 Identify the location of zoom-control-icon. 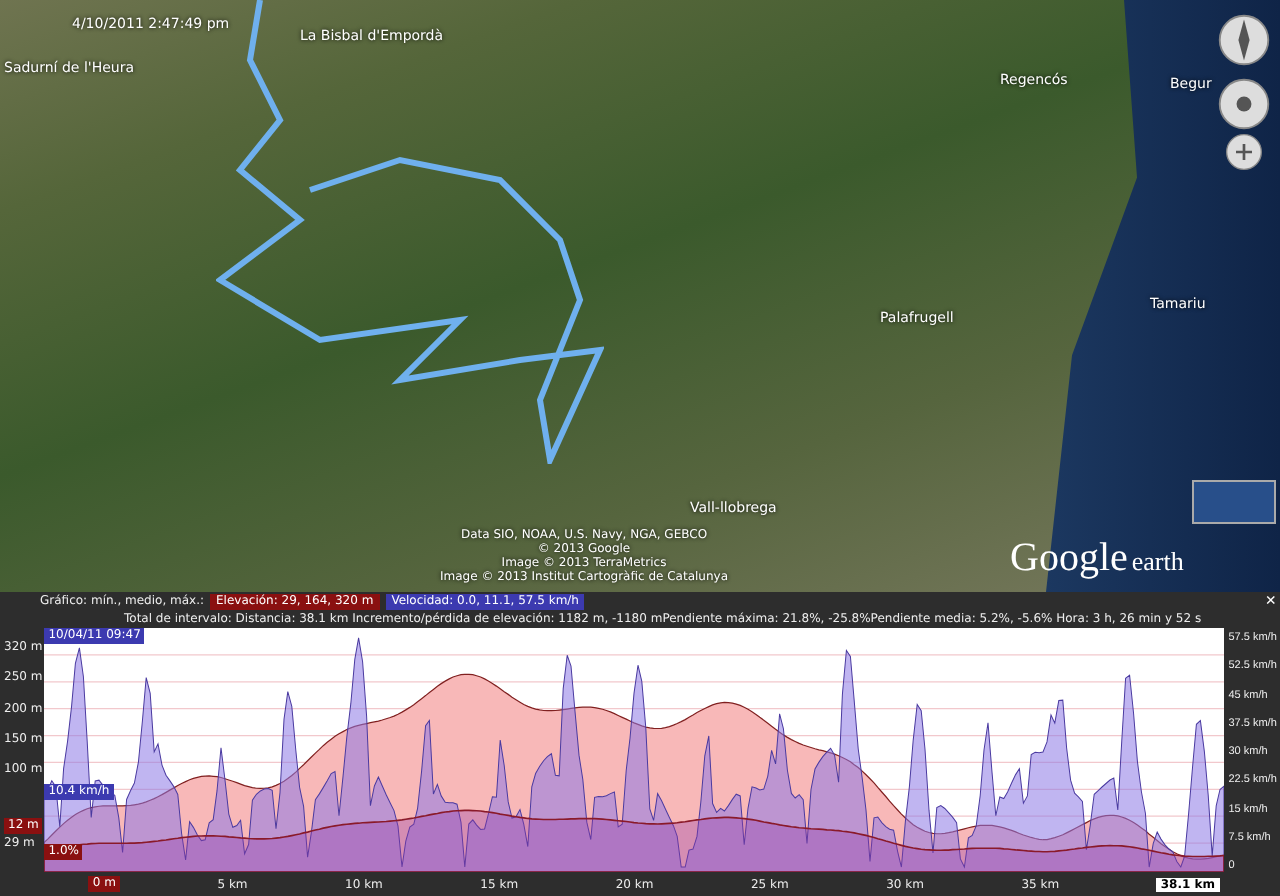
(1244, 152).